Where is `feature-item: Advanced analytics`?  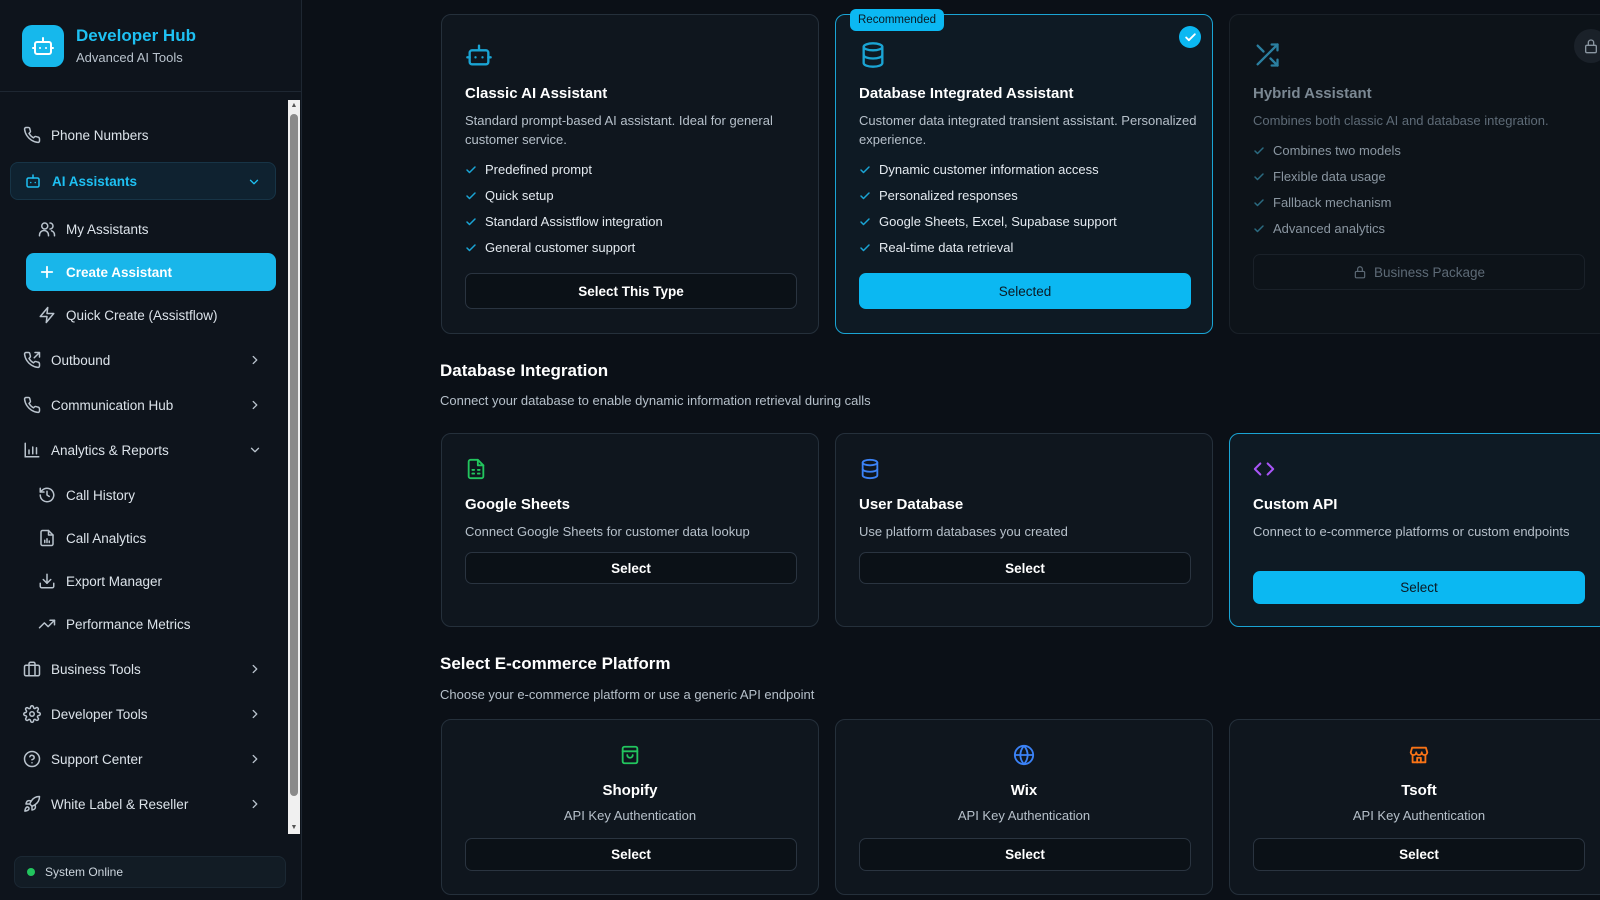 feature-item: Advanced analytics is located at coordinates (1319, 228).